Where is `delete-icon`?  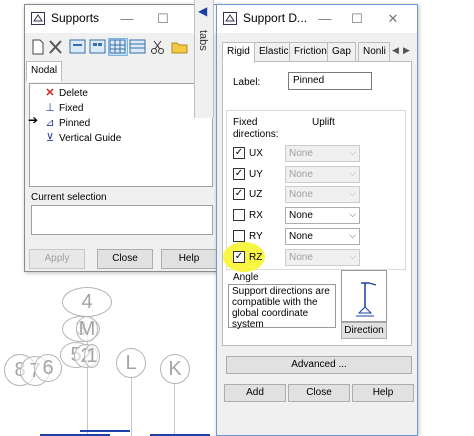 delete-icon is located at coordinates (56, 47).